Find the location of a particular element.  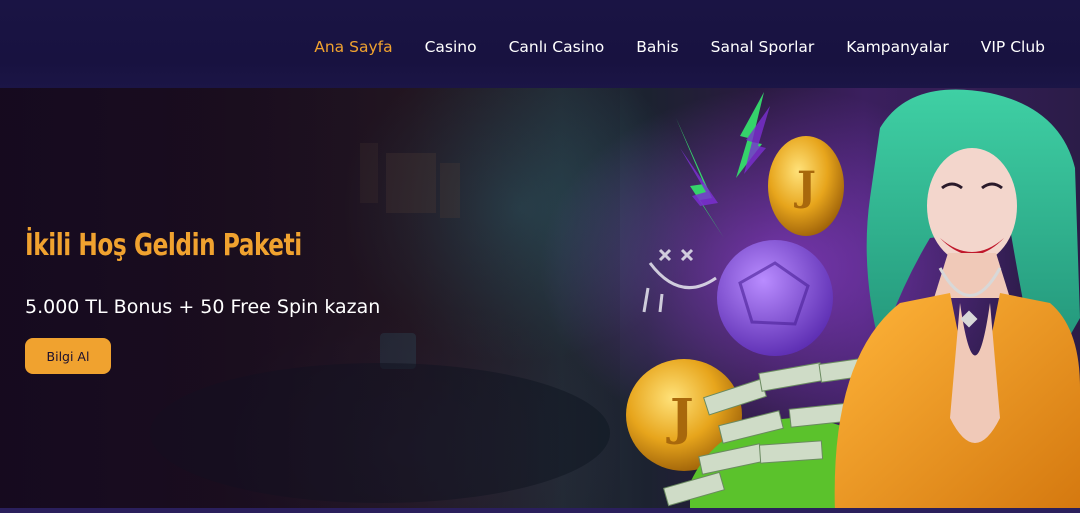

hero-title: İkili Hoş Geldin Paketi is located at coordinates (163, 245).